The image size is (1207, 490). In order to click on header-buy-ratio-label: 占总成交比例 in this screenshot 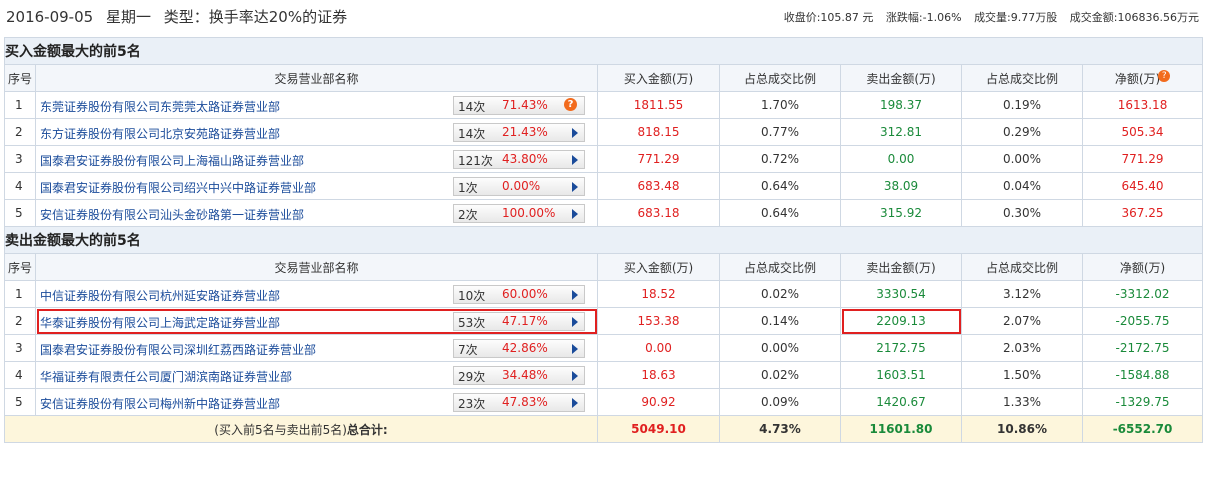, I will do `click(779, 78)`.